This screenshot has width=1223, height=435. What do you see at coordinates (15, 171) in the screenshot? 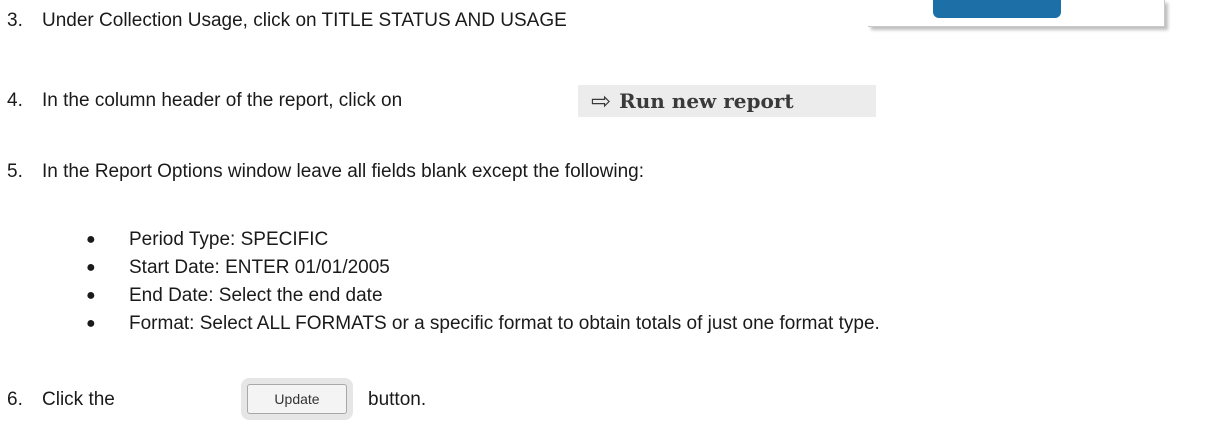
I see `step-number: 5.` at bounding box center [15, 171].